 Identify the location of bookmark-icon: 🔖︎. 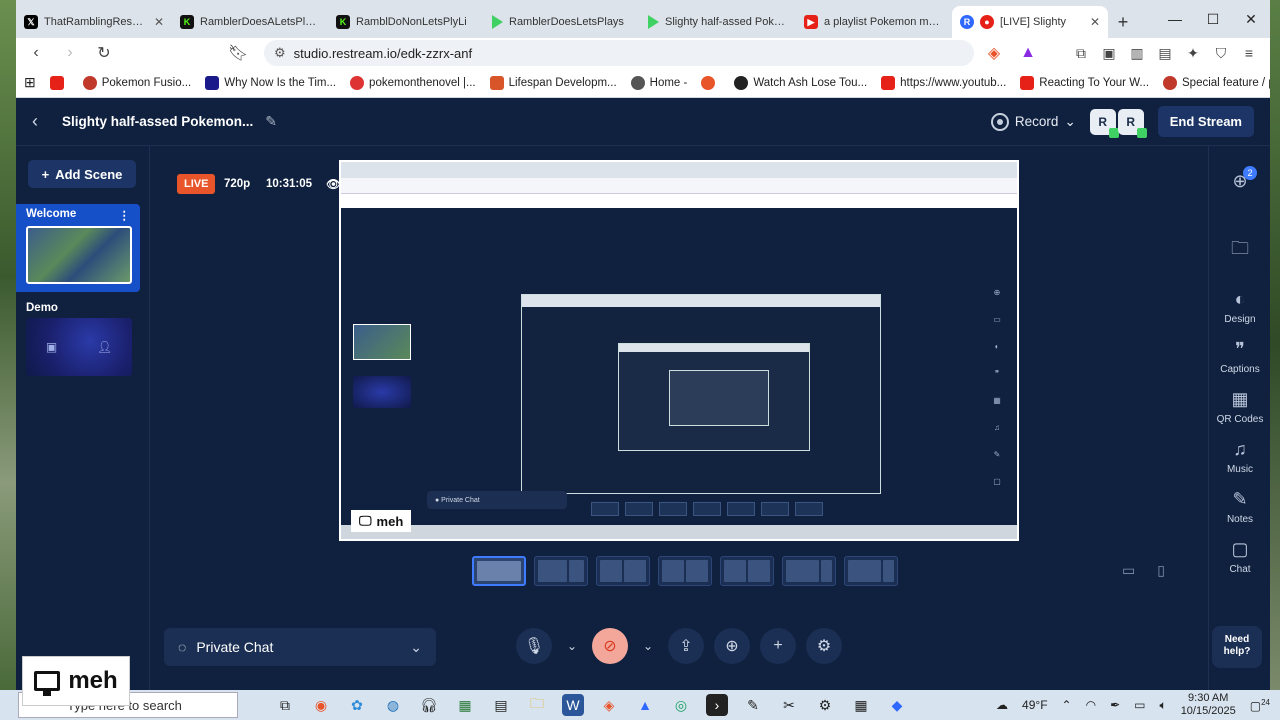
(238, 53).